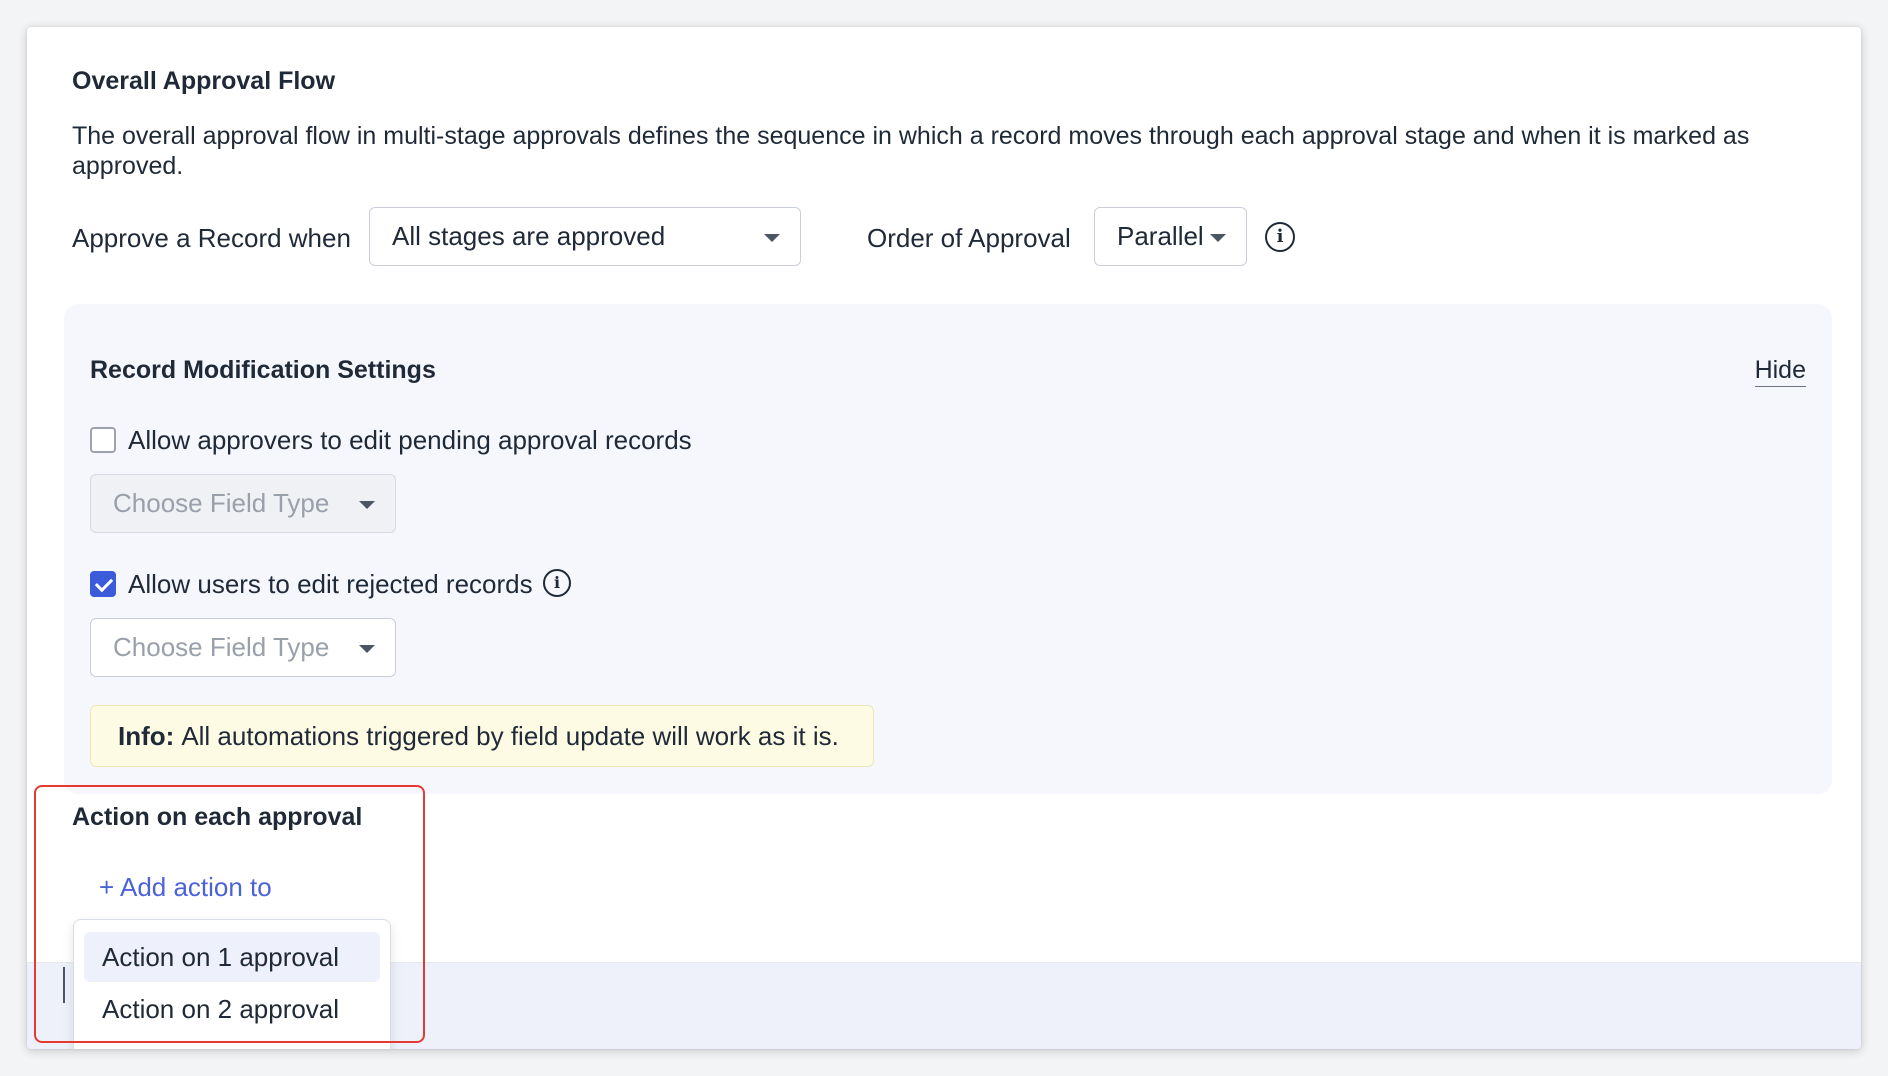  Describe the element at coordinates (204, 81) in the screenshot. I see `section-title: Overall Approval Flow` at that location.